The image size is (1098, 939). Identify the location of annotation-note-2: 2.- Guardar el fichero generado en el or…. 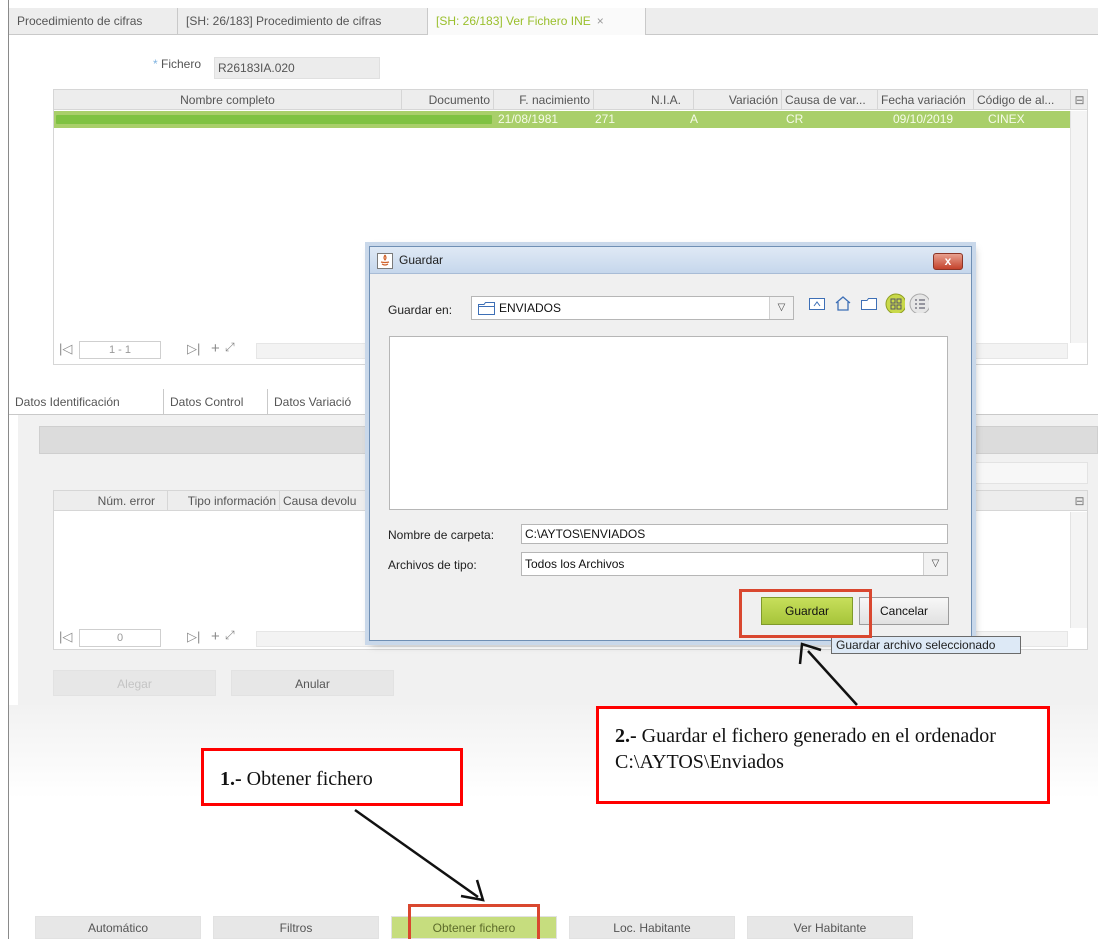
(823, 755).